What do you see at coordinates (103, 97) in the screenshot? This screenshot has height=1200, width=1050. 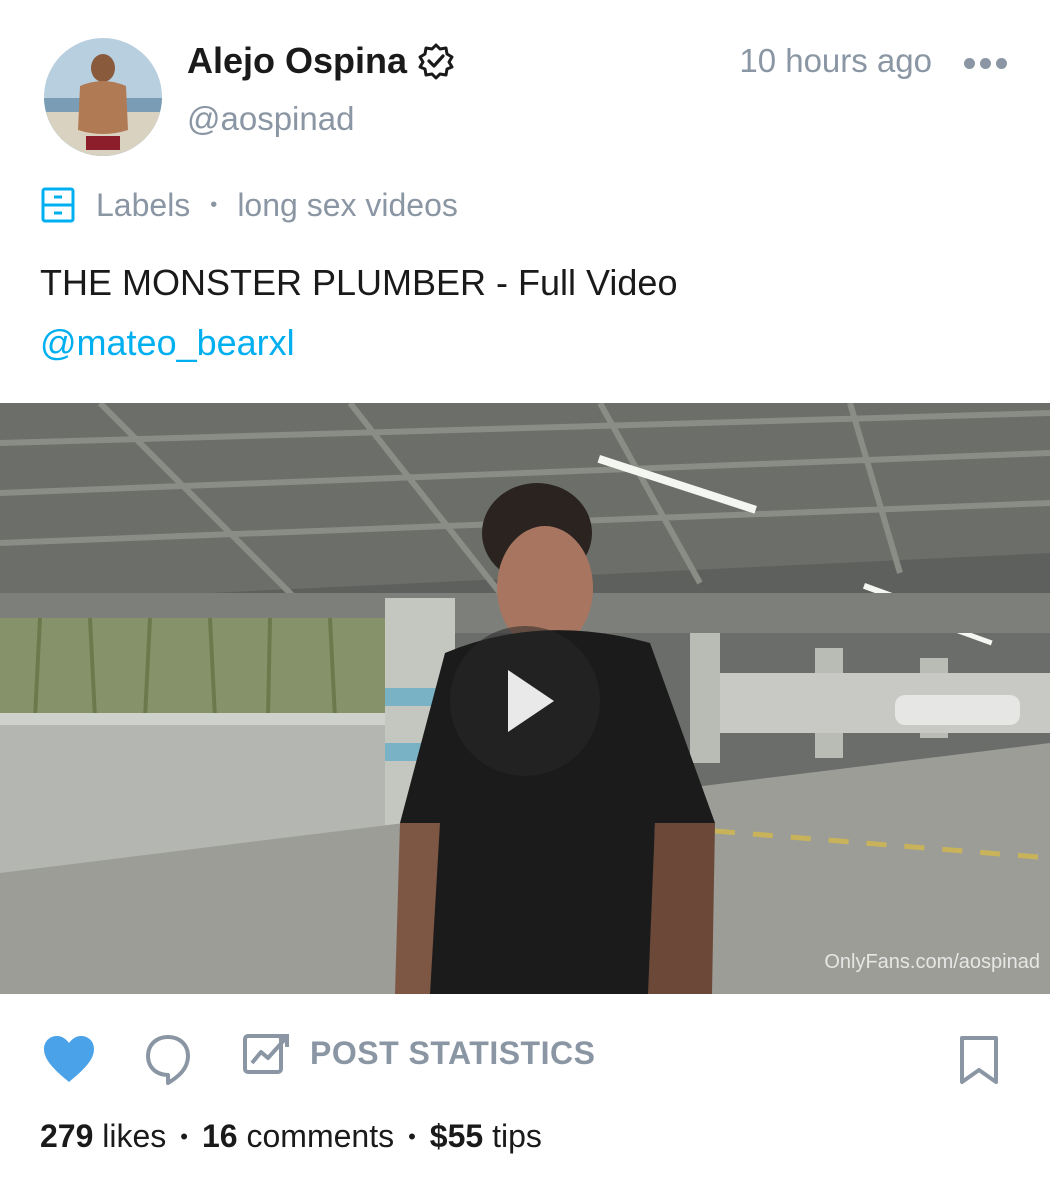 I see `avatar` at bounding box center [103, 97].